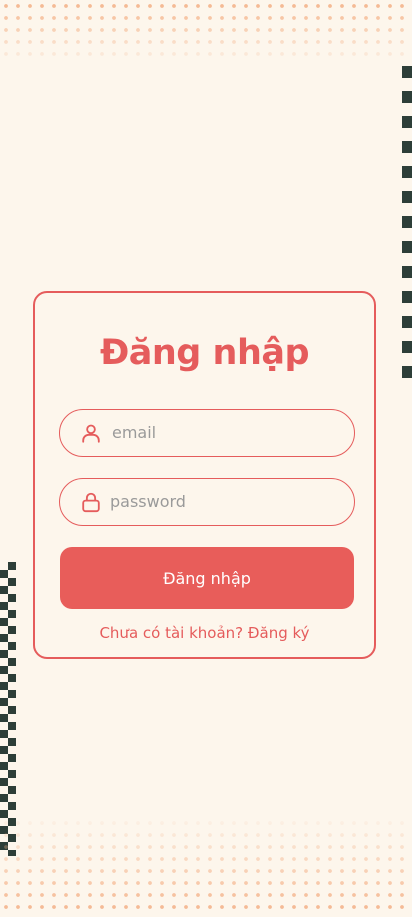 This screenshot has height=917, width=412. Describe the element at coordinates (225, 501) in the screenshot. I see `password-input` at that location.